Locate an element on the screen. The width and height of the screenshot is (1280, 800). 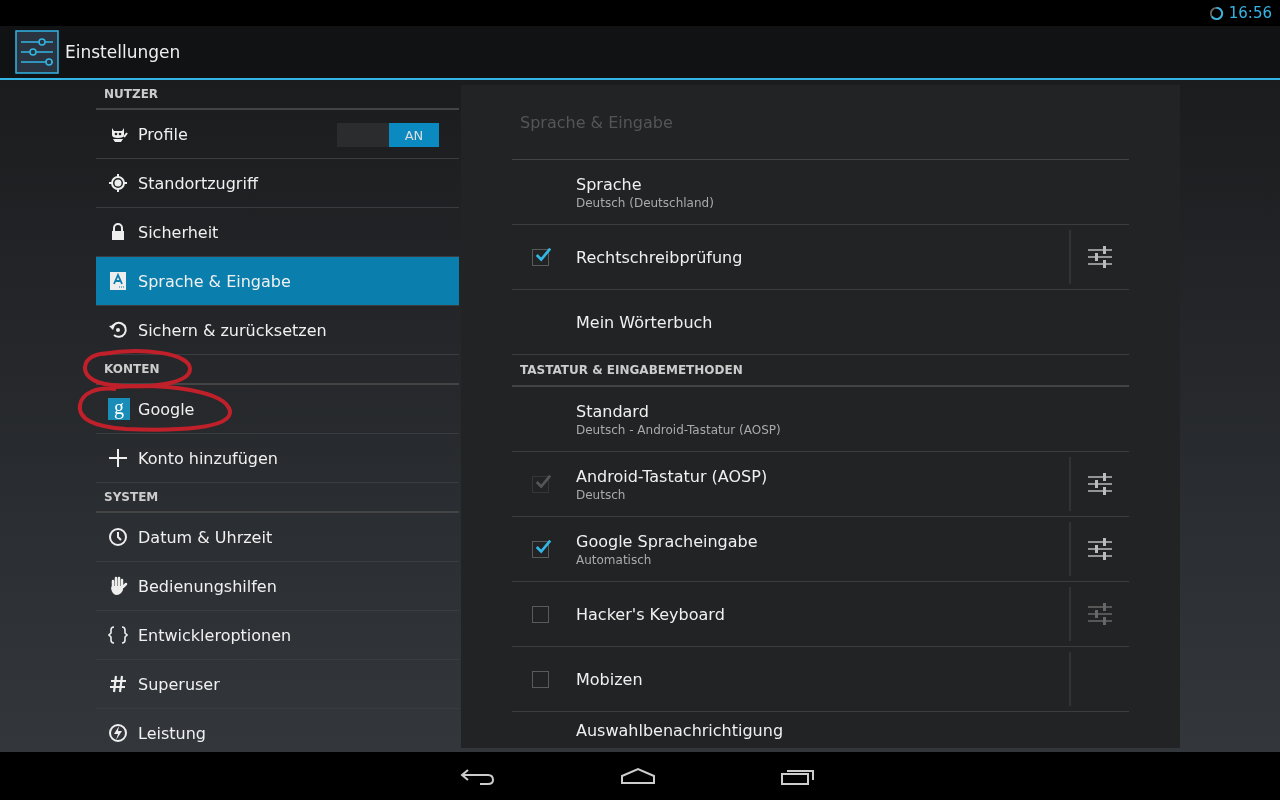
clock-icon is located at coordinates (118, 537).